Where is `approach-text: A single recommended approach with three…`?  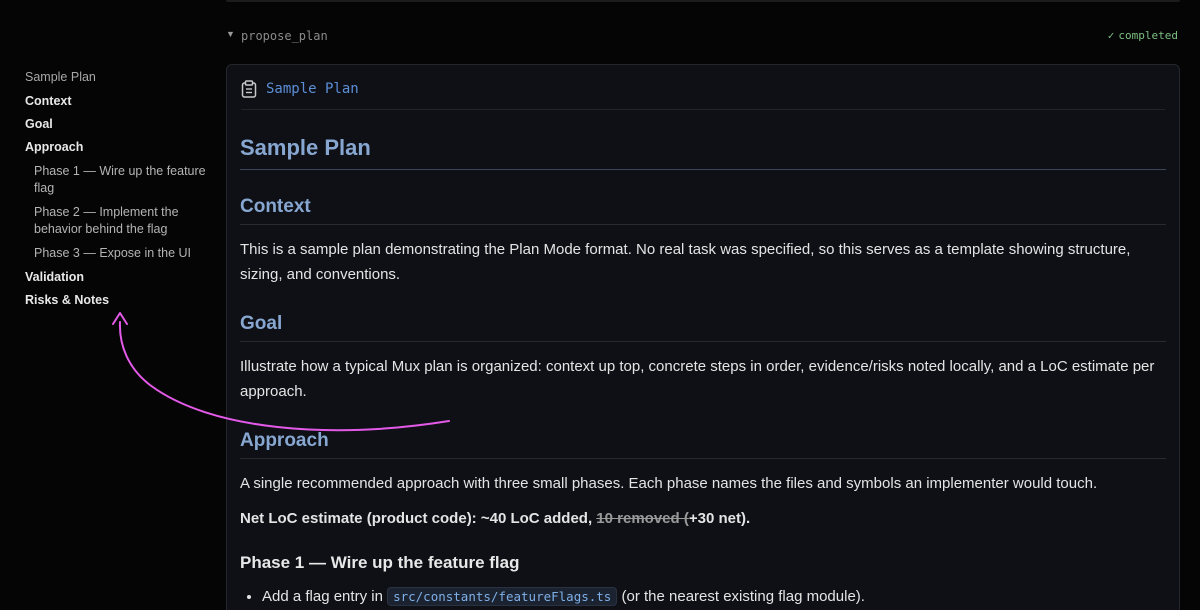
approach-text: A single recommended approach with three… is located at coordinates (669, 483).